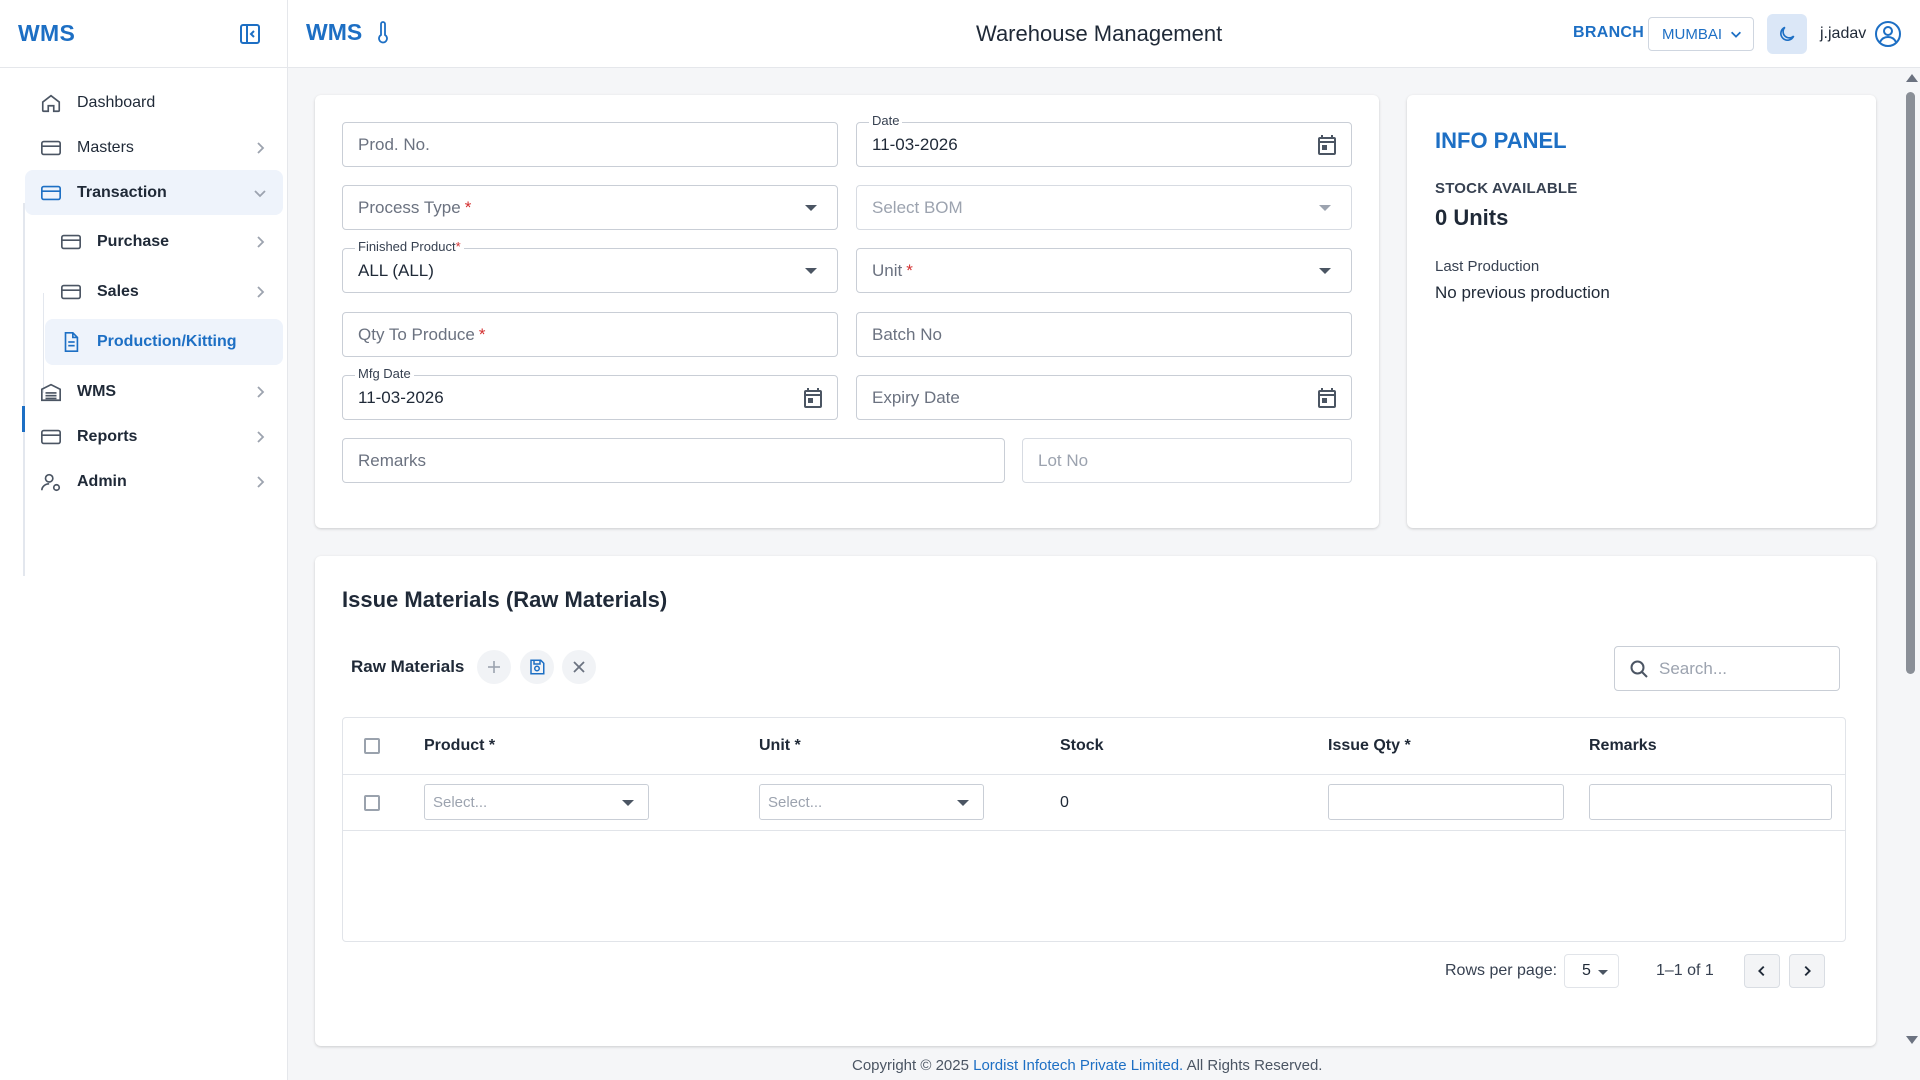  I want to click on theme-toggle-button, so click(1787, 34).